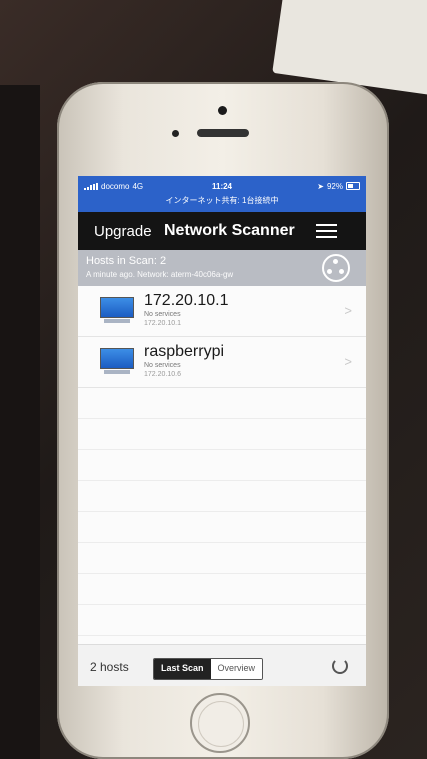 This screenshot has height=759, width=427. Describe the element at coordinates (222, 194) in the screenshot. I see `status-bar: docomo 4G 11:24 ➤ 92% インターネット共有: 1台接続中` at that location.